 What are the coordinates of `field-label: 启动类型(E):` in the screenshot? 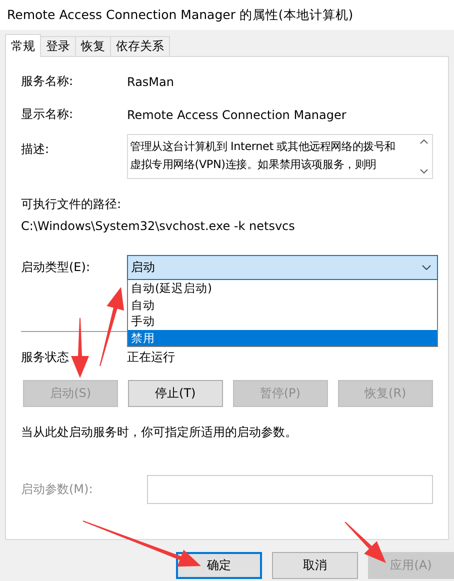 It's located at (56, 267).